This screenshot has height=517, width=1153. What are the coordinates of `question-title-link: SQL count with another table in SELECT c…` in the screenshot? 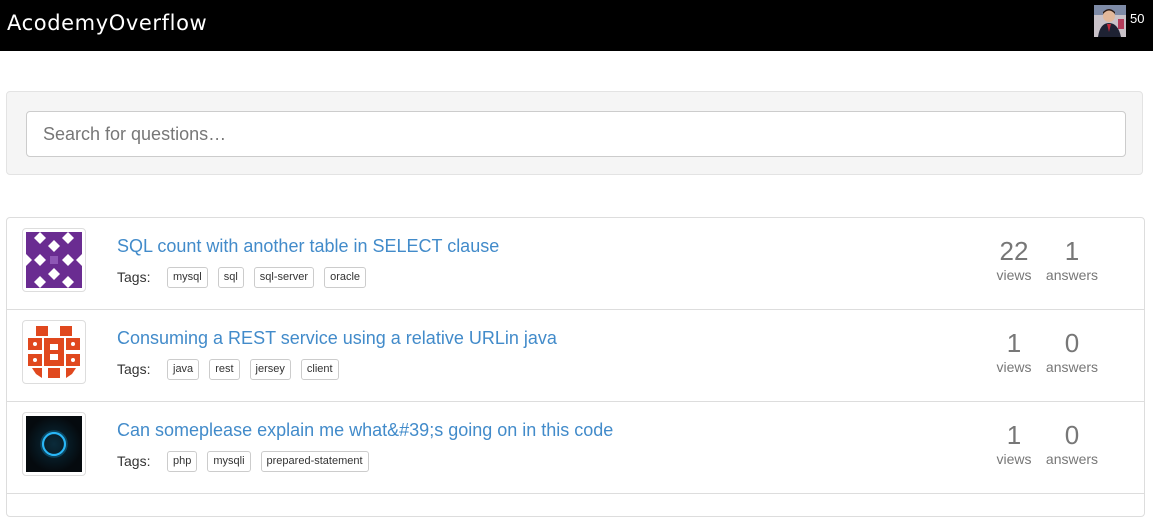 It's located at (308, 246).